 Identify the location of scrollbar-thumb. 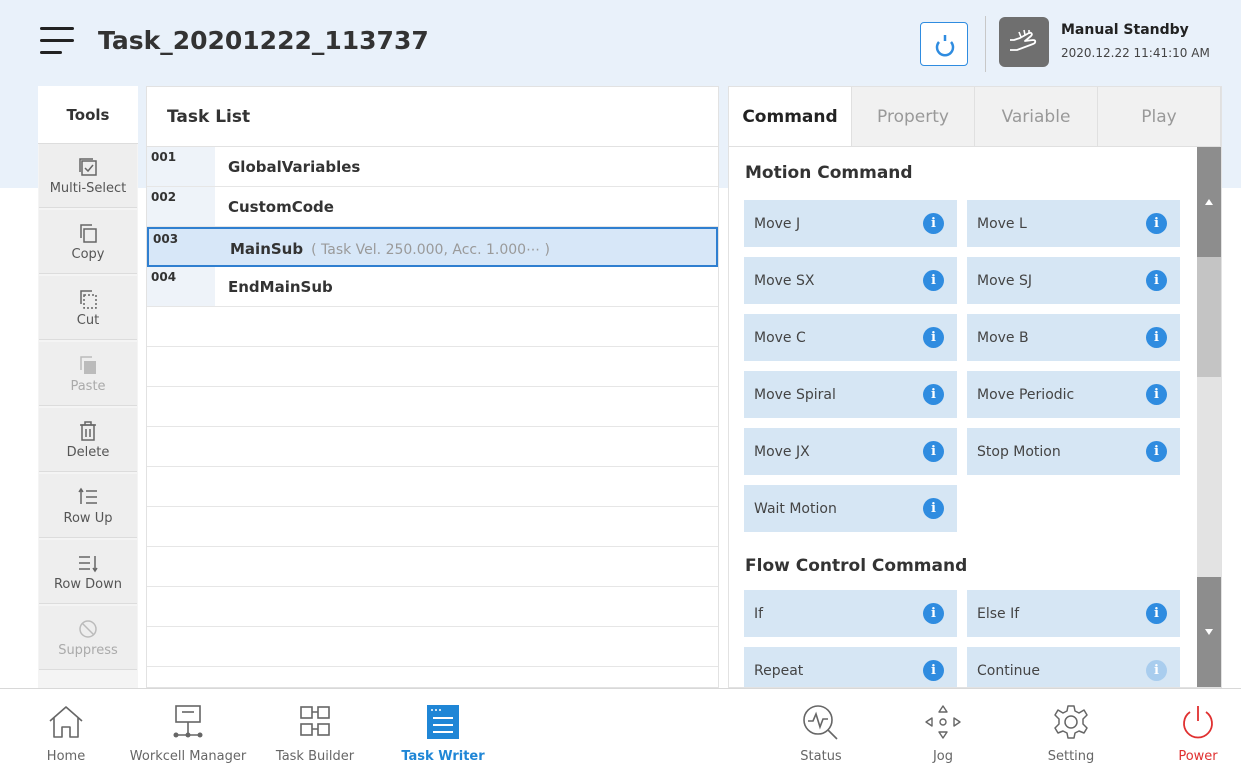
(1209, 317).